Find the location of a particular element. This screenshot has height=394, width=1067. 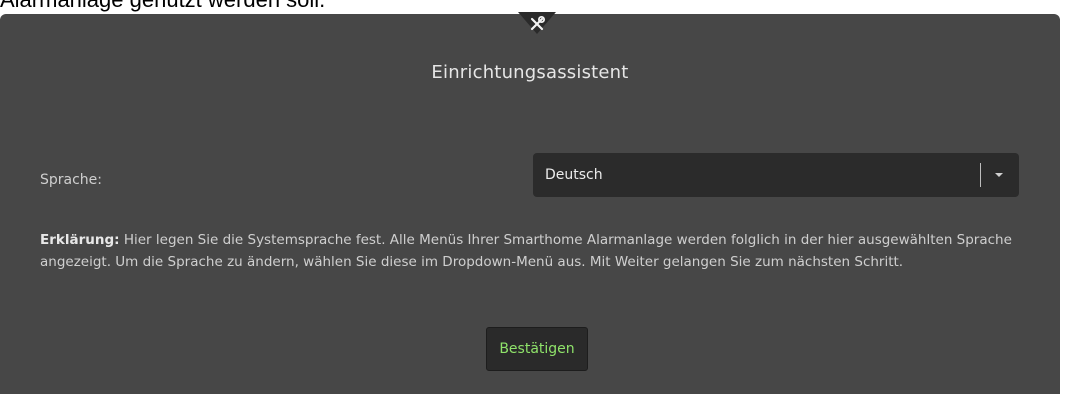

language-select: Deutsch is located at coordinates (776, 175).